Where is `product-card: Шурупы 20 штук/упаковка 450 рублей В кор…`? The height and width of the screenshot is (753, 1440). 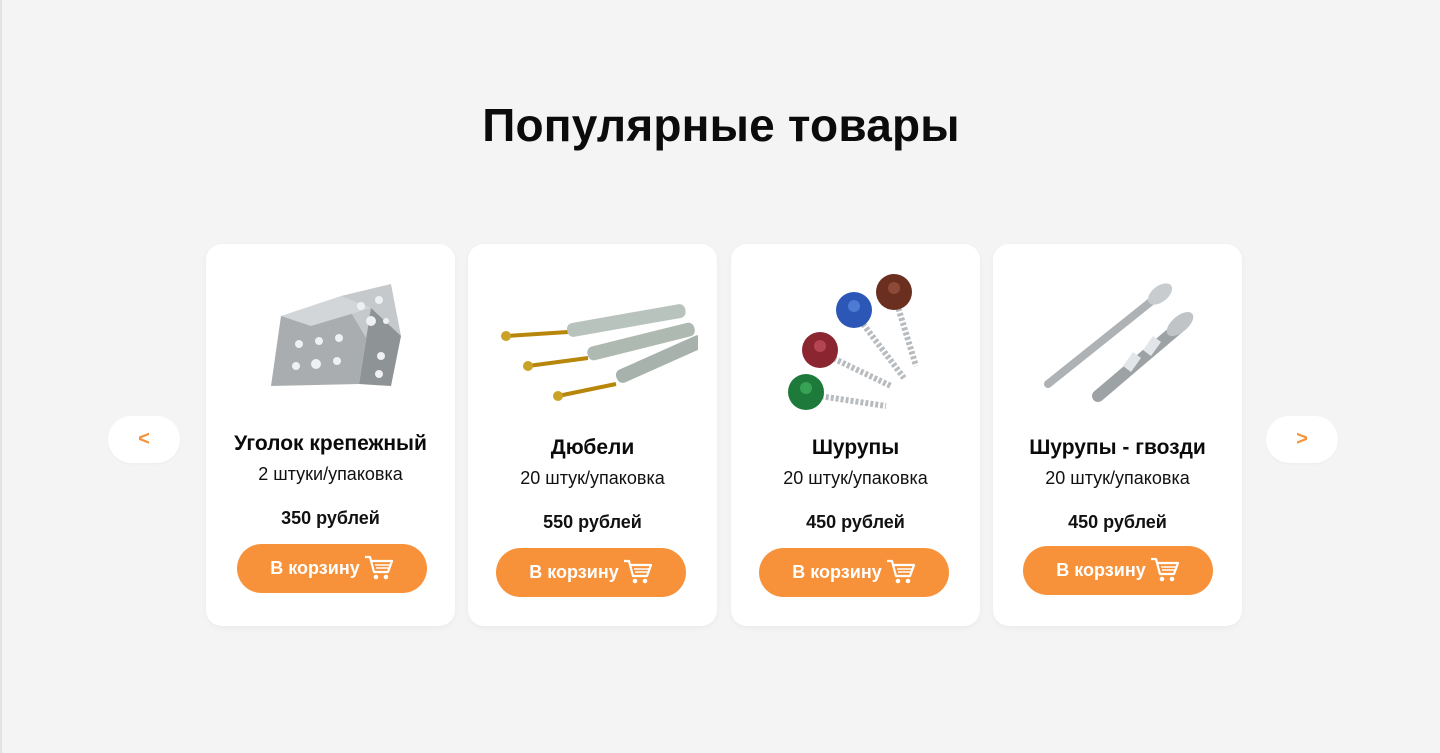
product-card: Шурупы 20 штук/упаковка 450 рублей В кор… is located at coordinates (855, 435).